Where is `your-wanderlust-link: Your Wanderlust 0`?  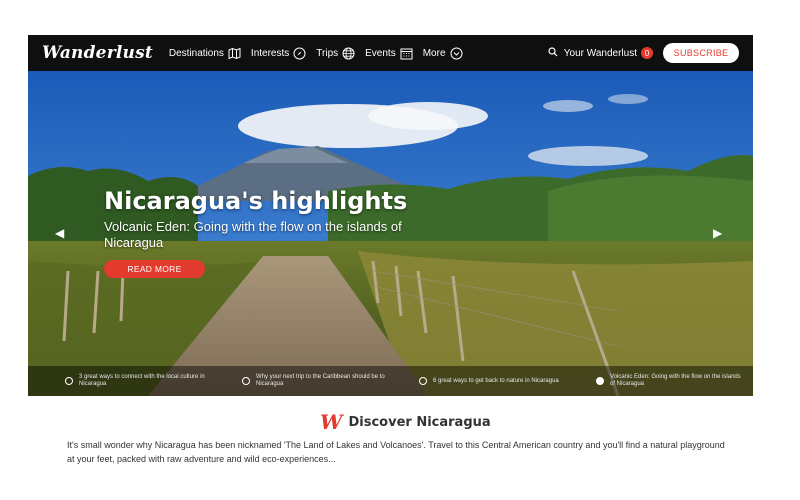 your-wanderlust-link: Your Wanderlust 0 is located at coordinates (600, 53).